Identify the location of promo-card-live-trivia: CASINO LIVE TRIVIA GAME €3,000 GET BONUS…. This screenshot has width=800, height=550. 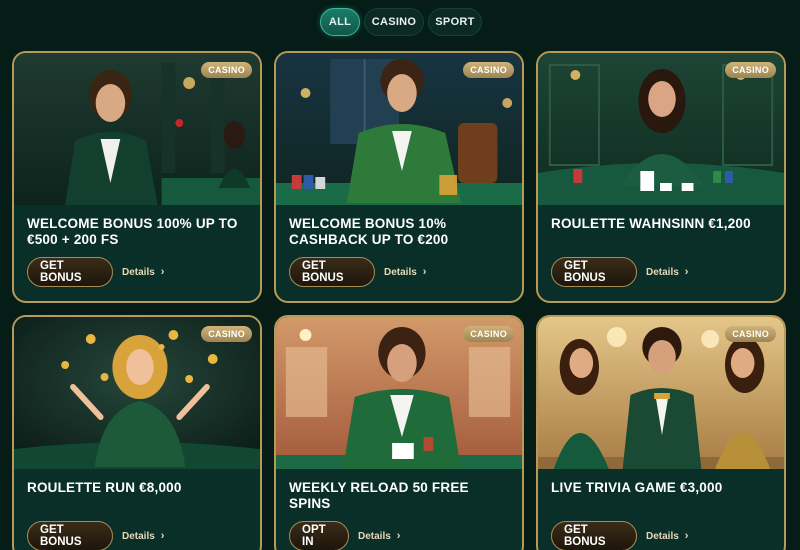
(661, 432).